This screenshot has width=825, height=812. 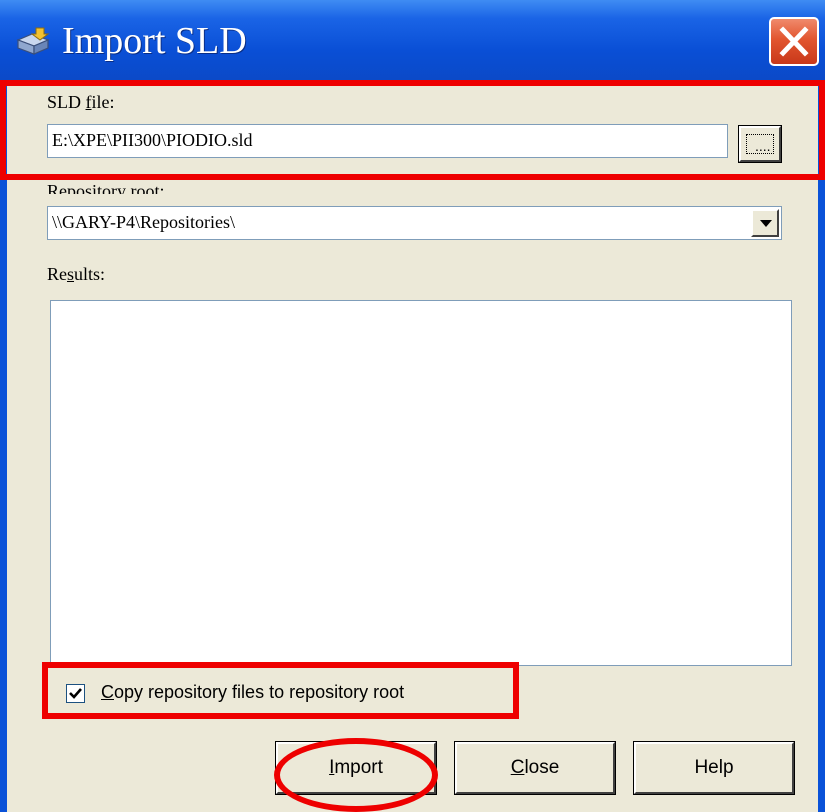 I want to click on close-button: Close, so click(x=535, y=768).